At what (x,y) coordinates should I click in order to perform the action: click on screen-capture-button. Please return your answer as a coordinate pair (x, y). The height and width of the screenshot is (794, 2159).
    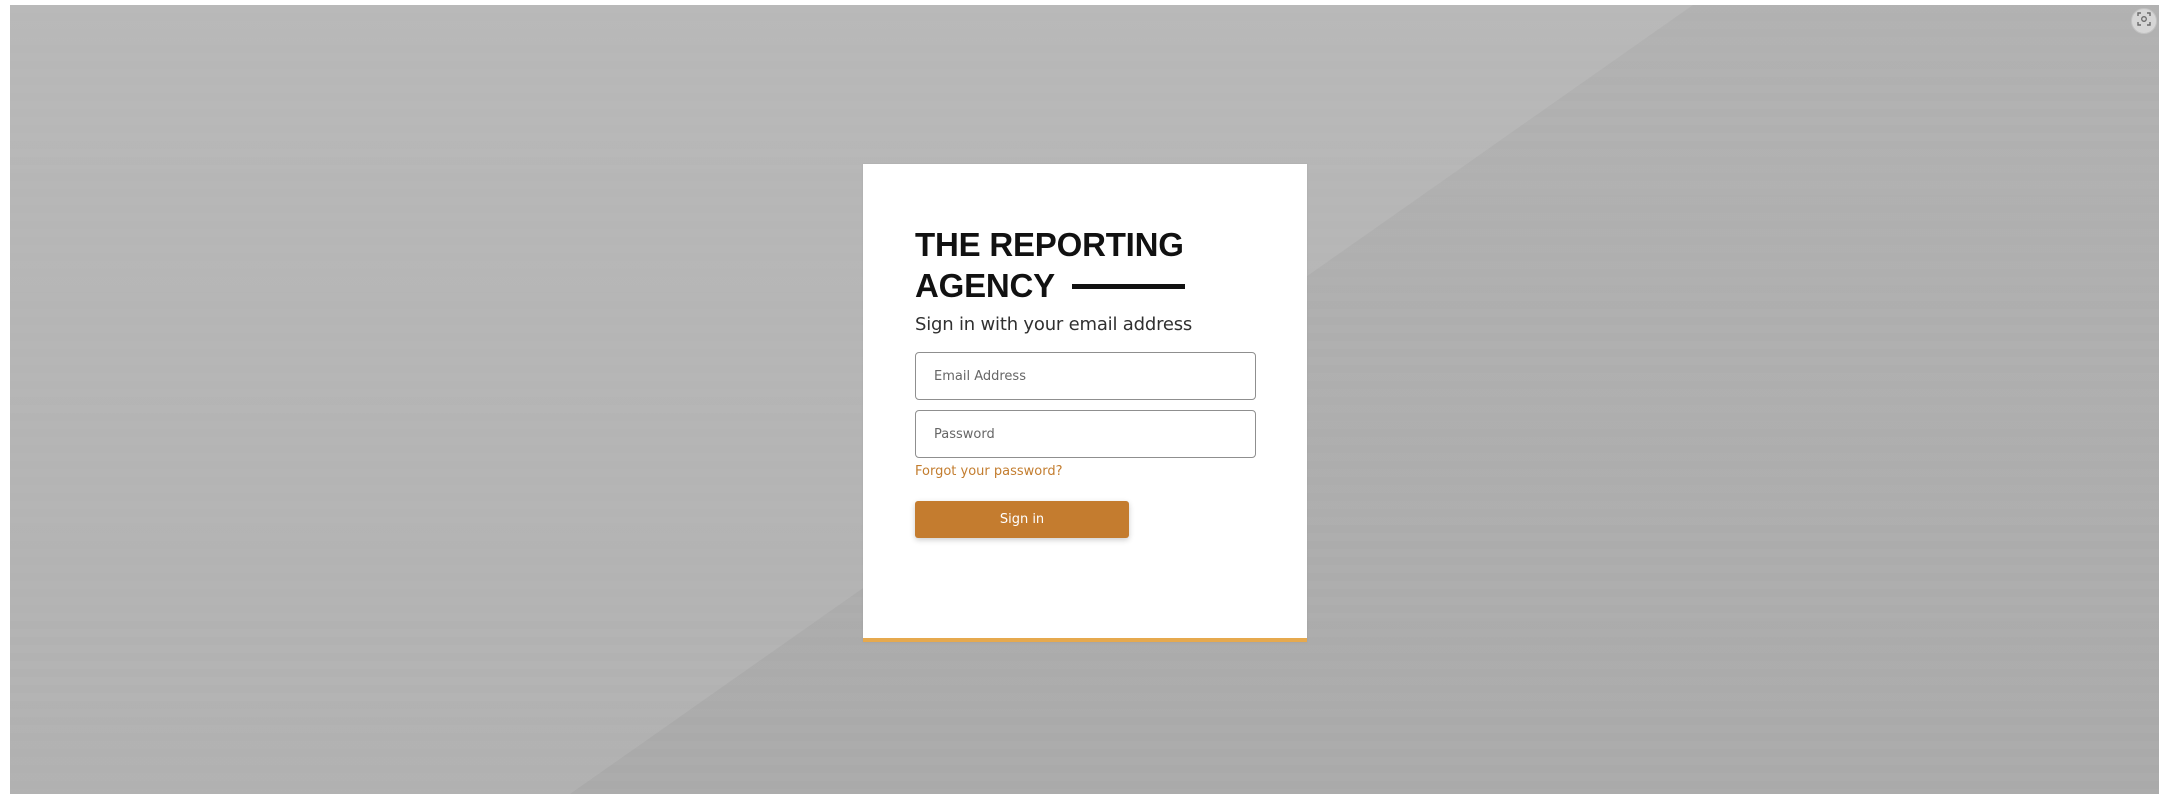
    Looking at the image, I should click on (2144, 21).